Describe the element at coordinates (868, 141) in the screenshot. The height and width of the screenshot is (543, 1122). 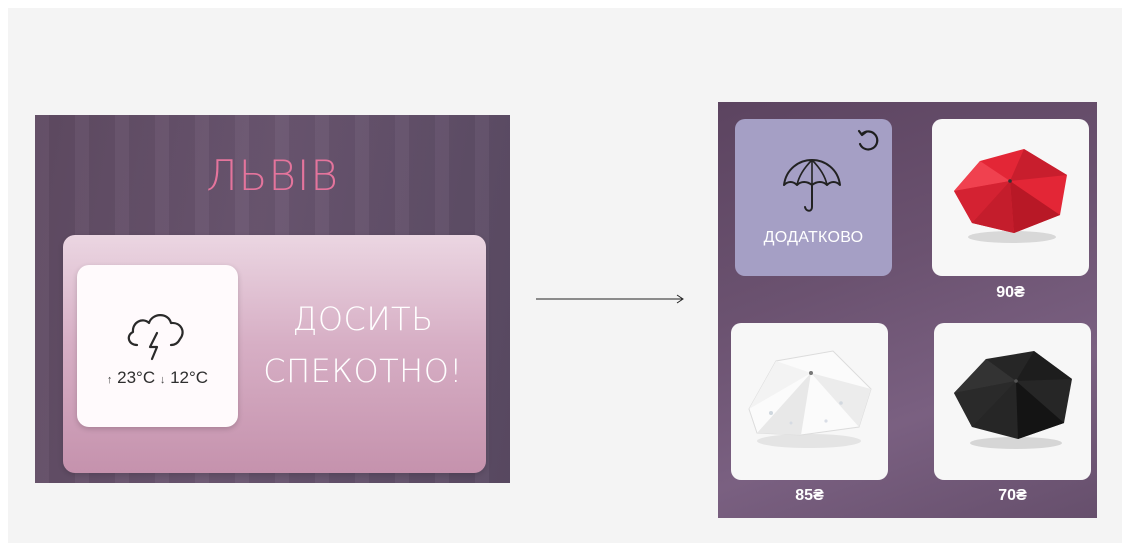
I see `refresh-icon` at that location.